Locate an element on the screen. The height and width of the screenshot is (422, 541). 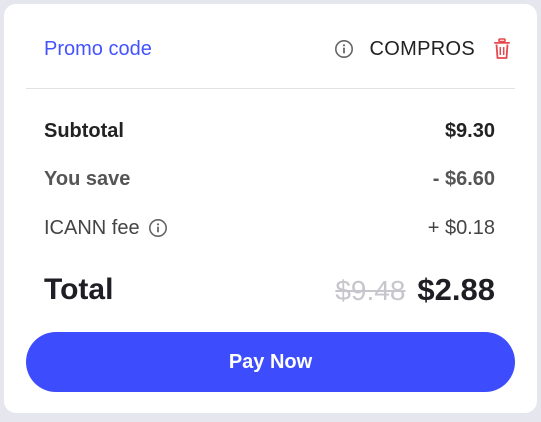
promo-row: Promo code COMPROS is located at coordinates (277, 49).